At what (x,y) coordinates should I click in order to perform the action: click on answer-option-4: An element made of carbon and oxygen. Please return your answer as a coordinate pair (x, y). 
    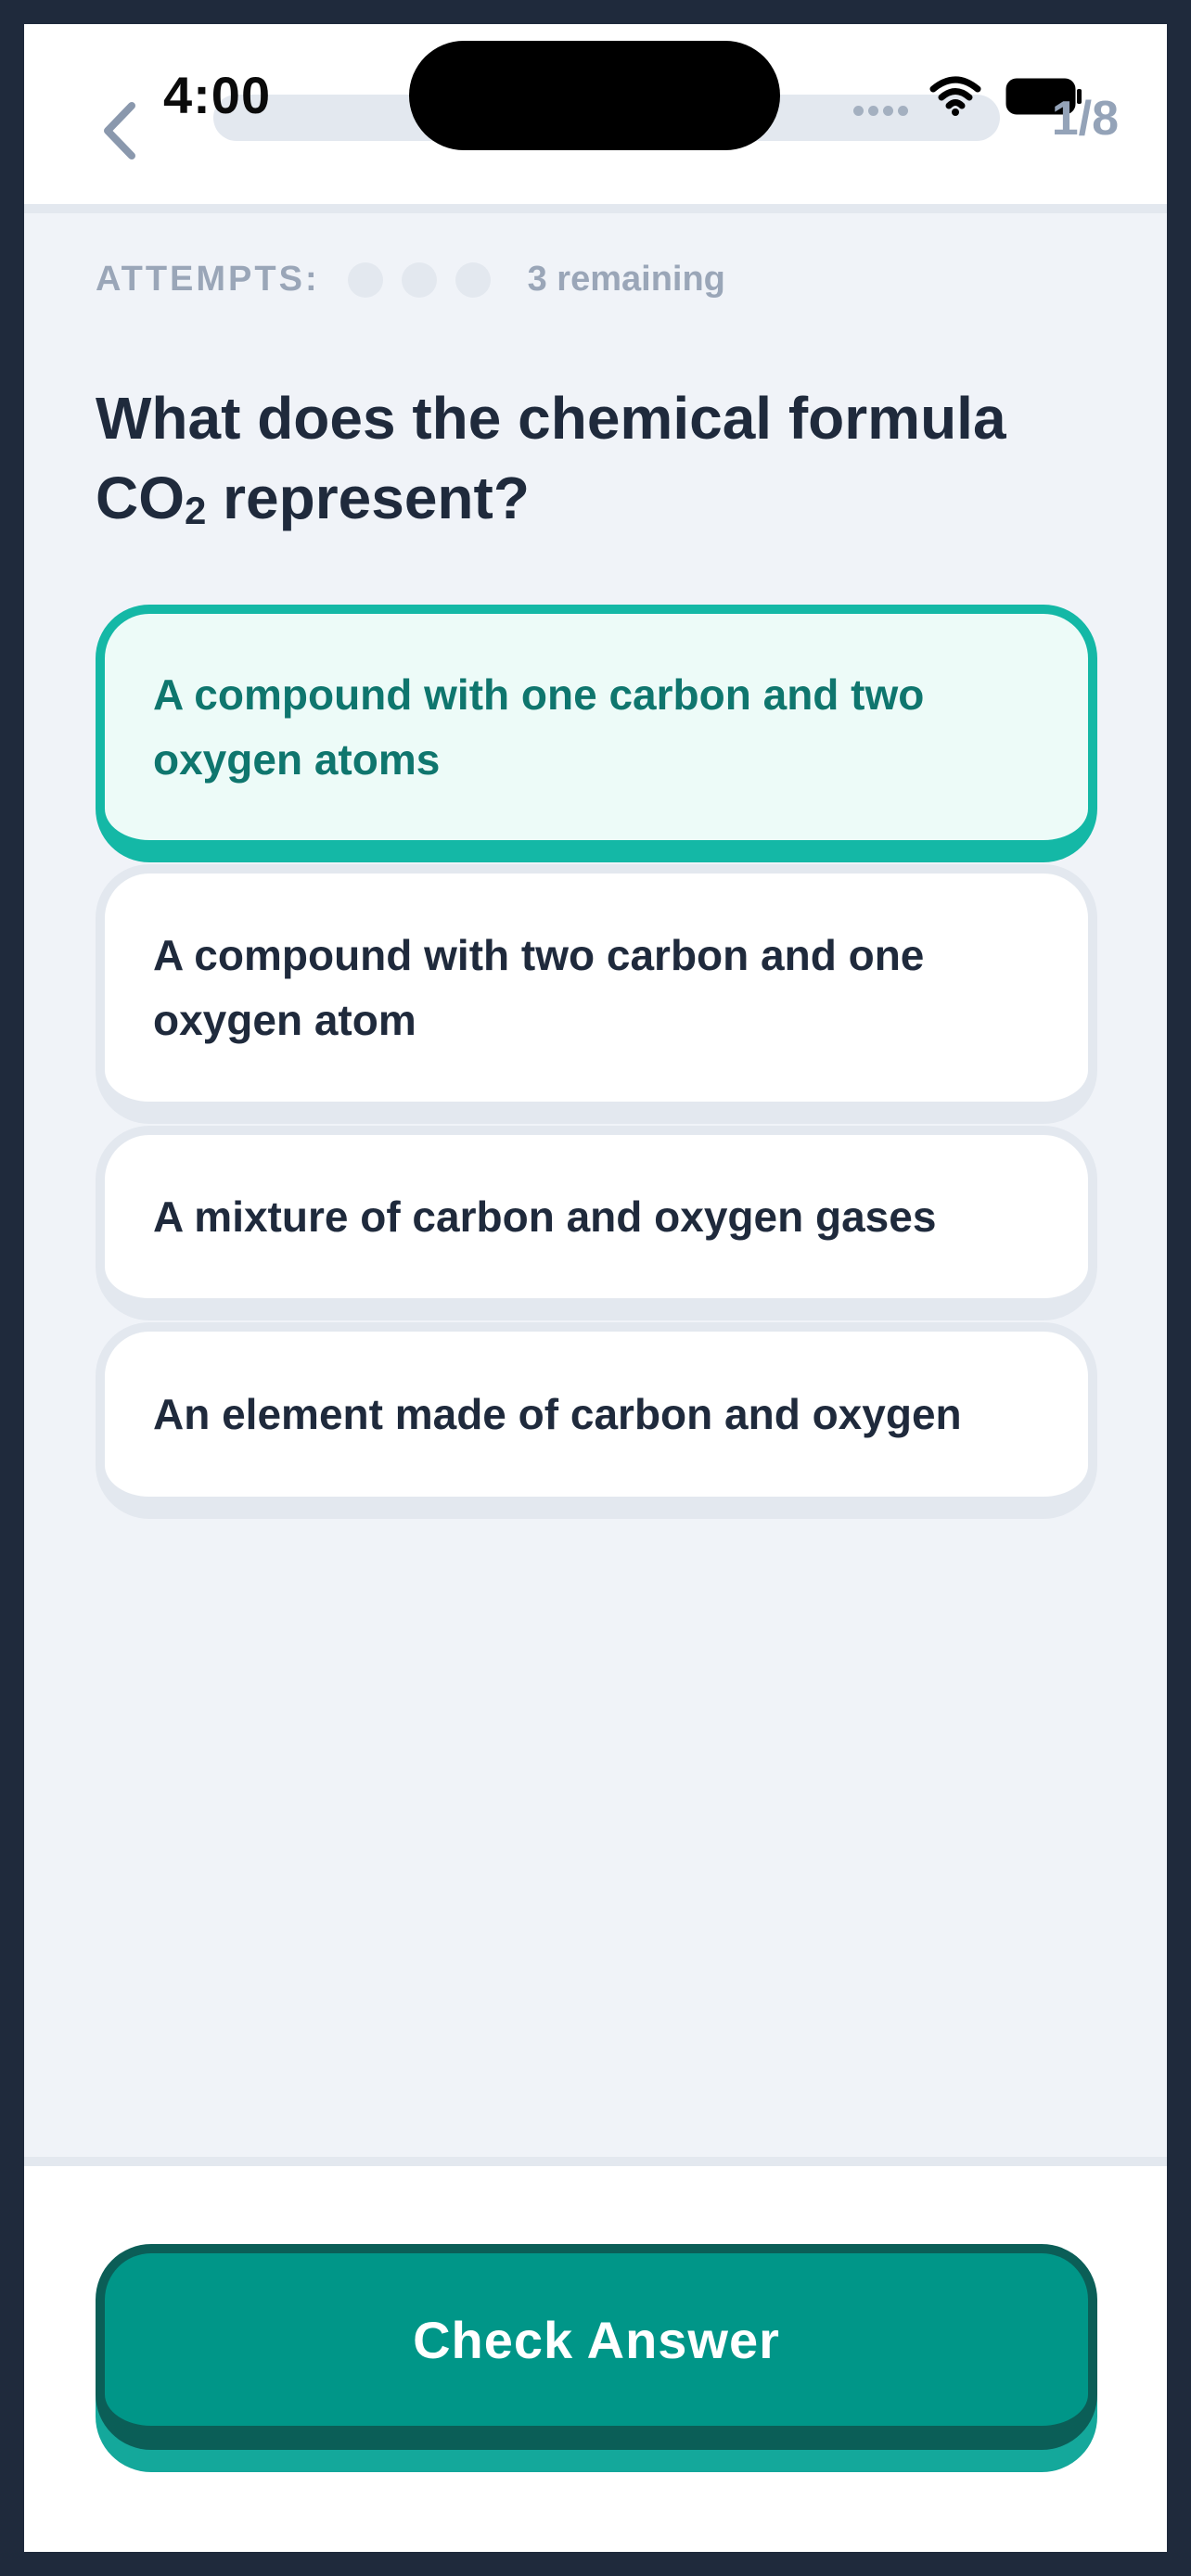
    Looking at the image, I should click on (597, 1420).